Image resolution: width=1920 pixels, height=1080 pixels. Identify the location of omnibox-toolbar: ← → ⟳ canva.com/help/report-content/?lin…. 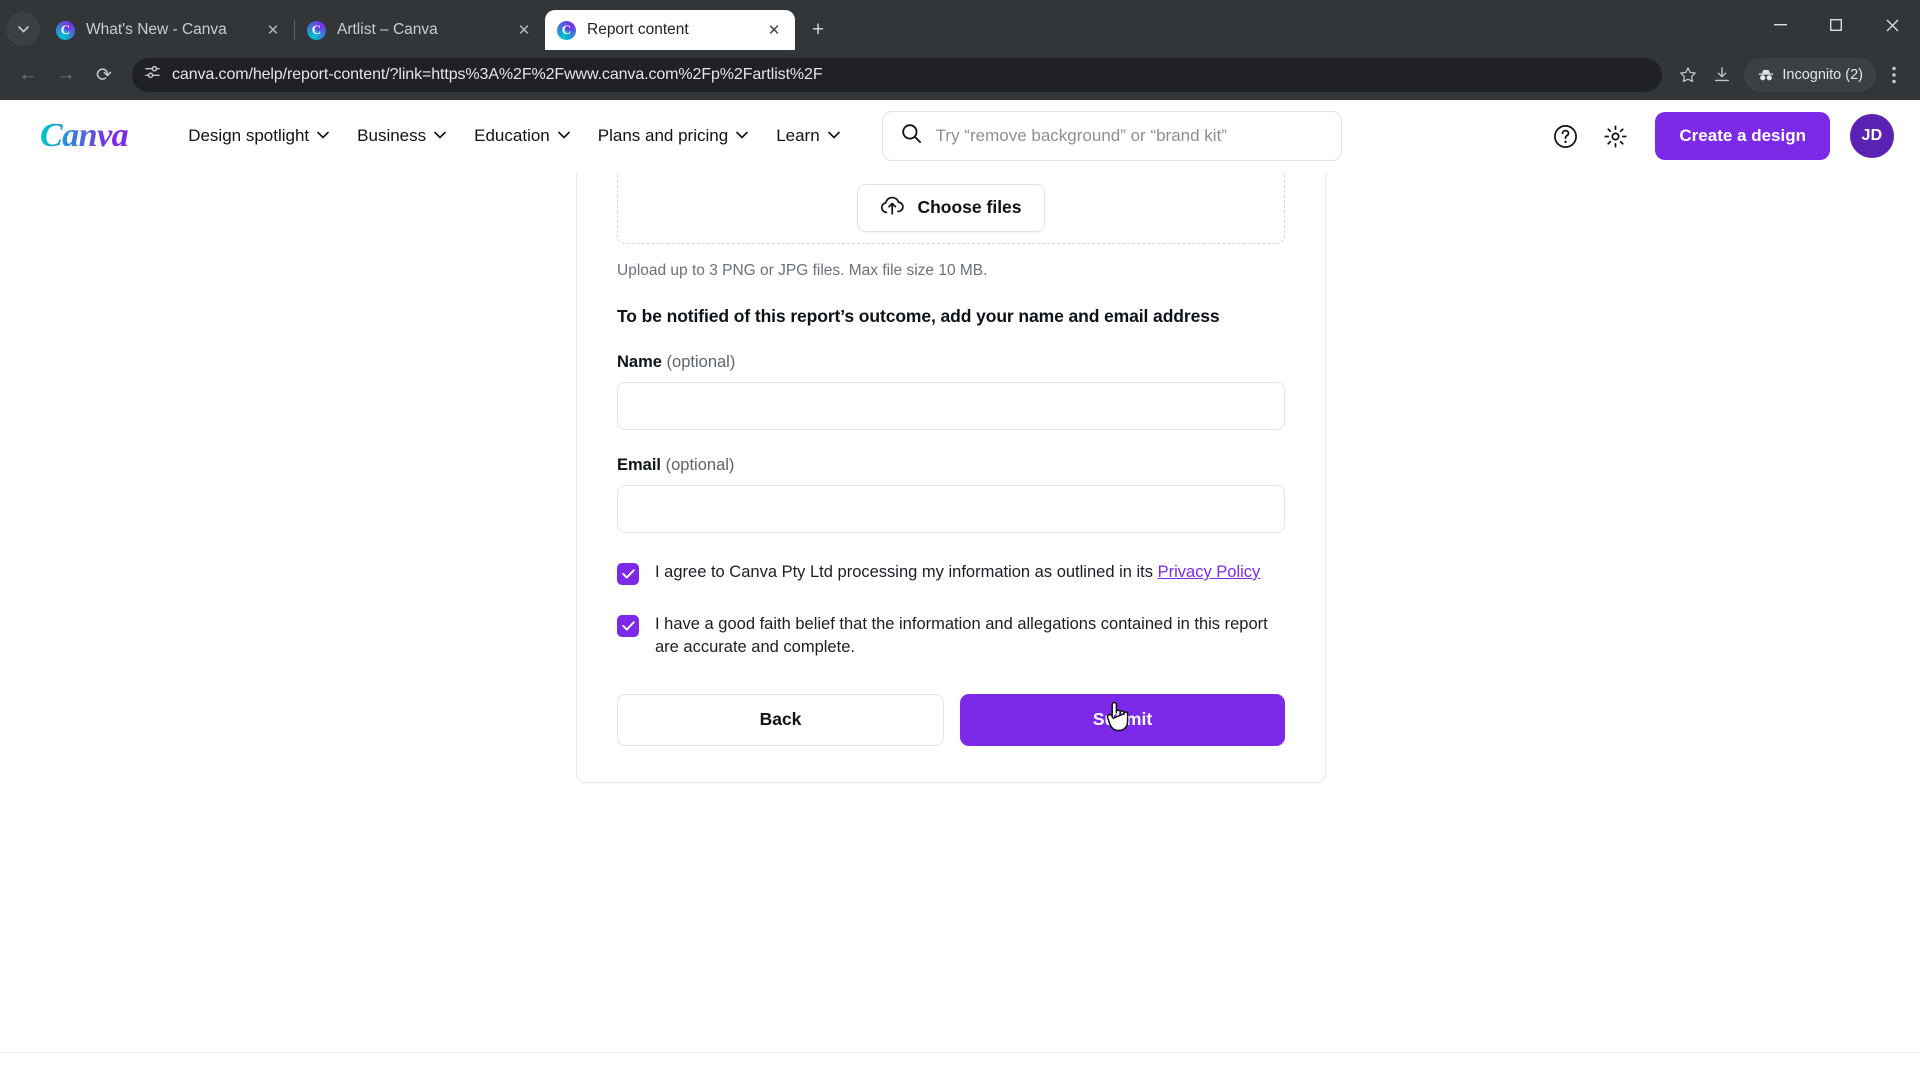
(960, 75).